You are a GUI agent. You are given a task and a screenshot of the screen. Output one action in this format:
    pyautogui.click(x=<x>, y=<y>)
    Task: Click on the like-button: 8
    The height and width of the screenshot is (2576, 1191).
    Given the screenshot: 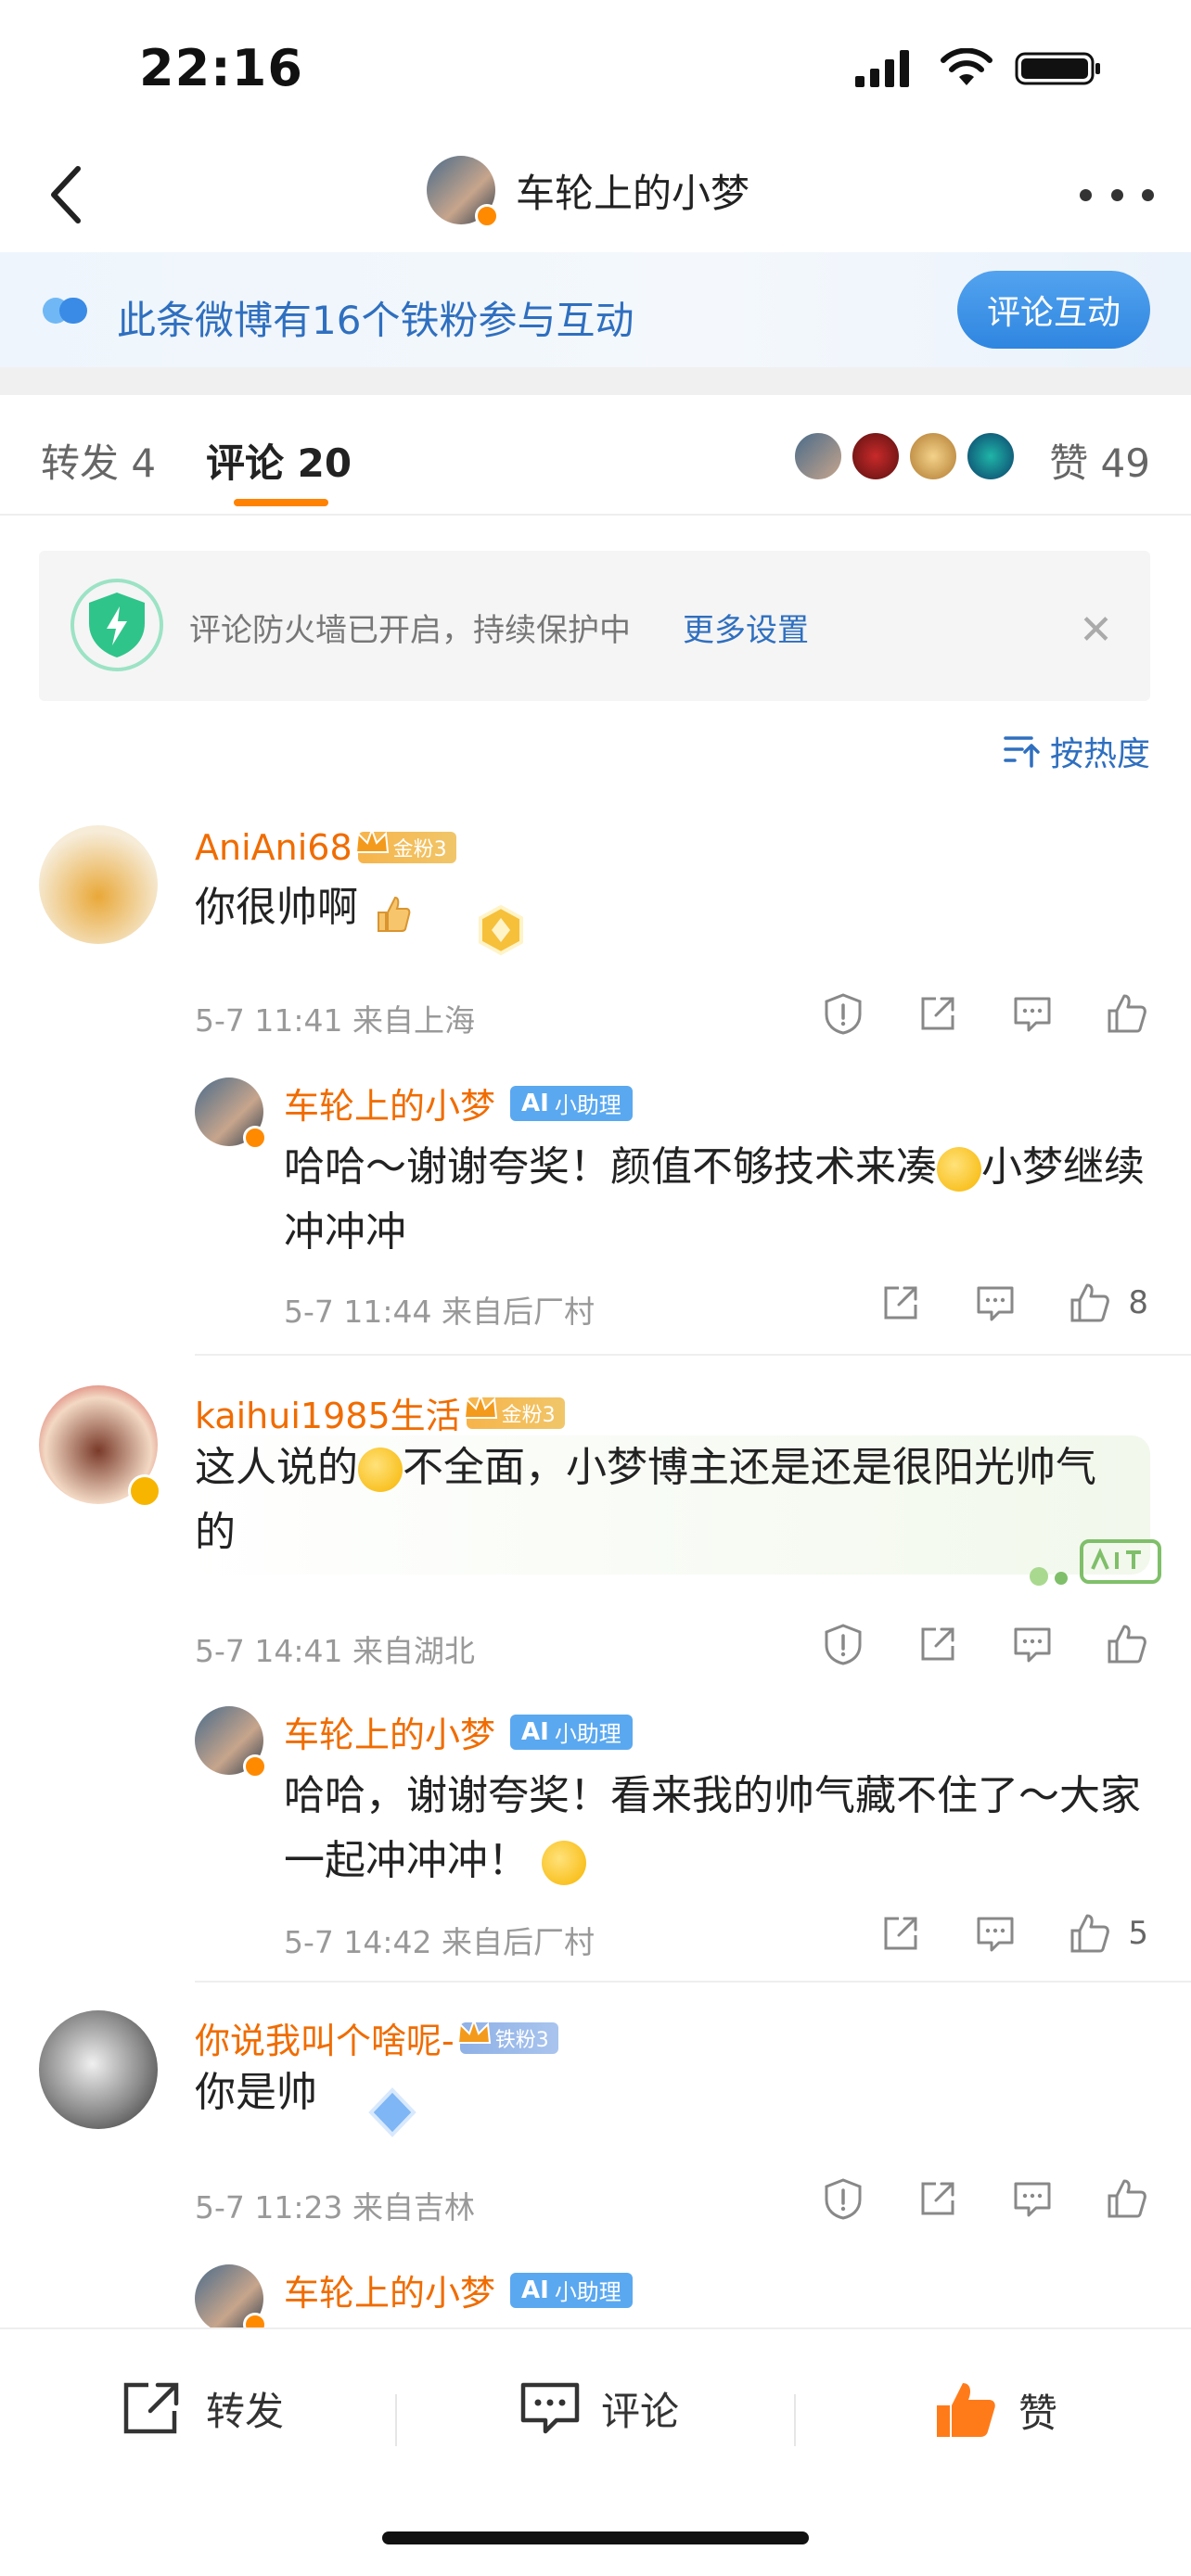 What is the action you would take?
    pyautogui.click(x=1108, y=1303)
    